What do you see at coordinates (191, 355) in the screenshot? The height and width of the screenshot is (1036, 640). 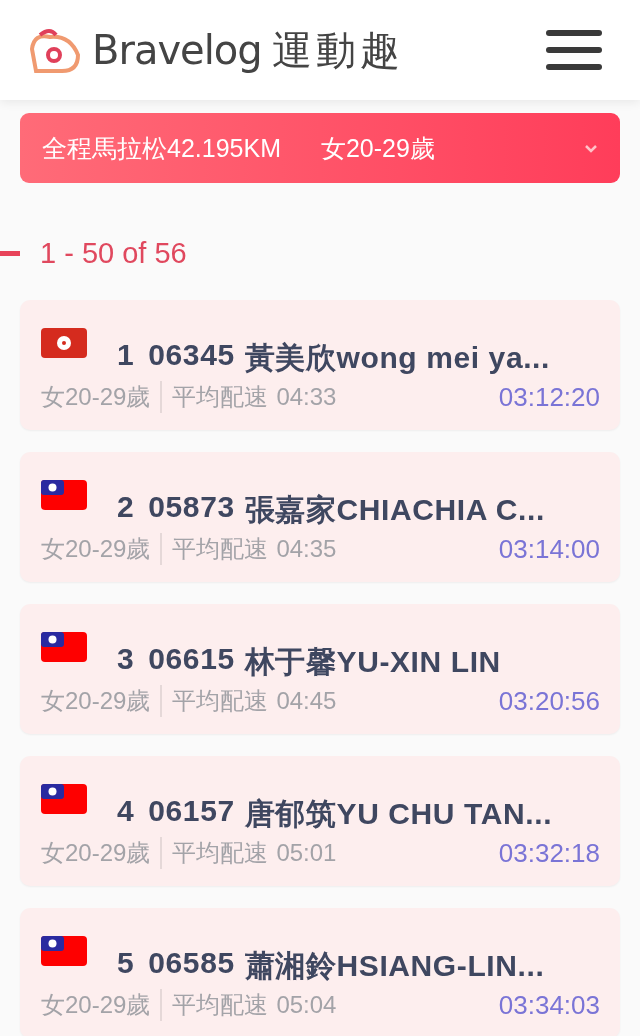 I see `bib-number: 06345` at bounding box center [191, 355].